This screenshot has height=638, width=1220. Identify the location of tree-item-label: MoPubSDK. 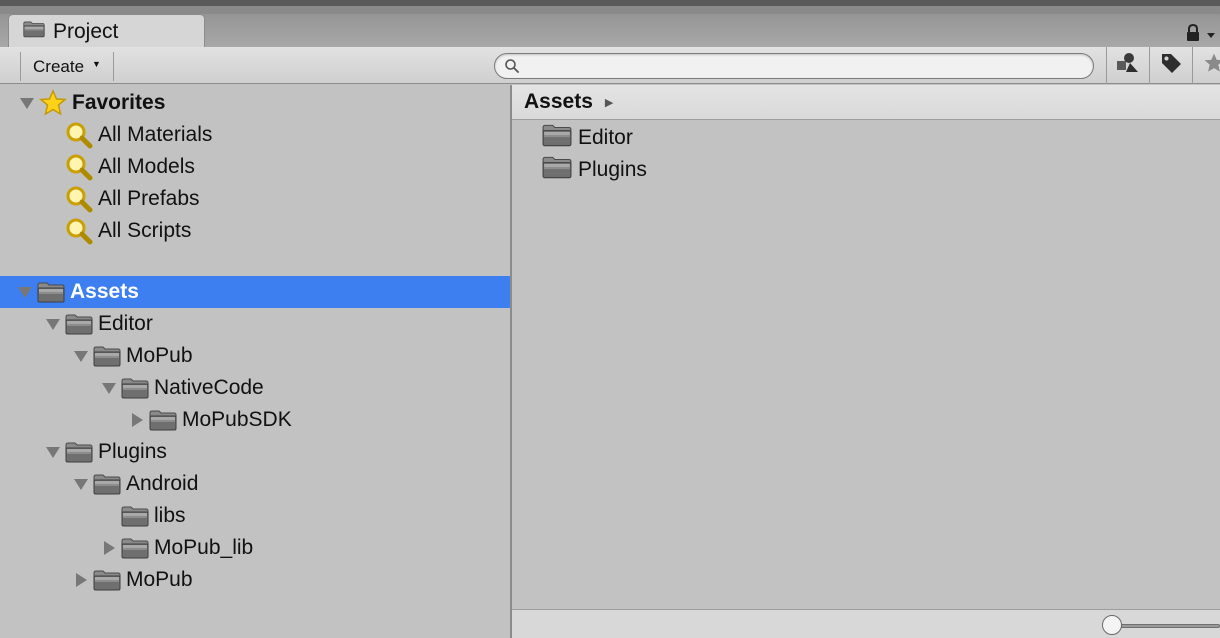
(237, 419).